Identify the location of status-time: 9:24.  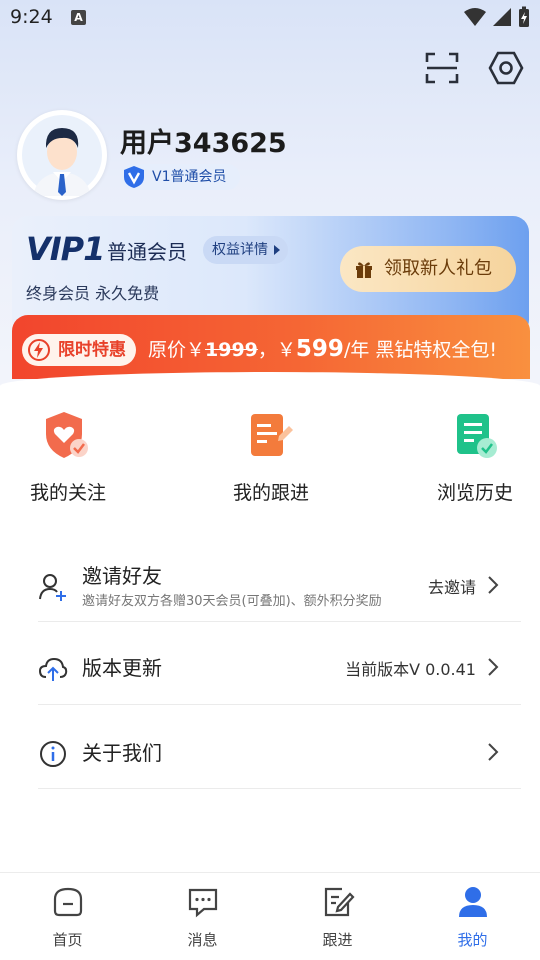
(31, 17).